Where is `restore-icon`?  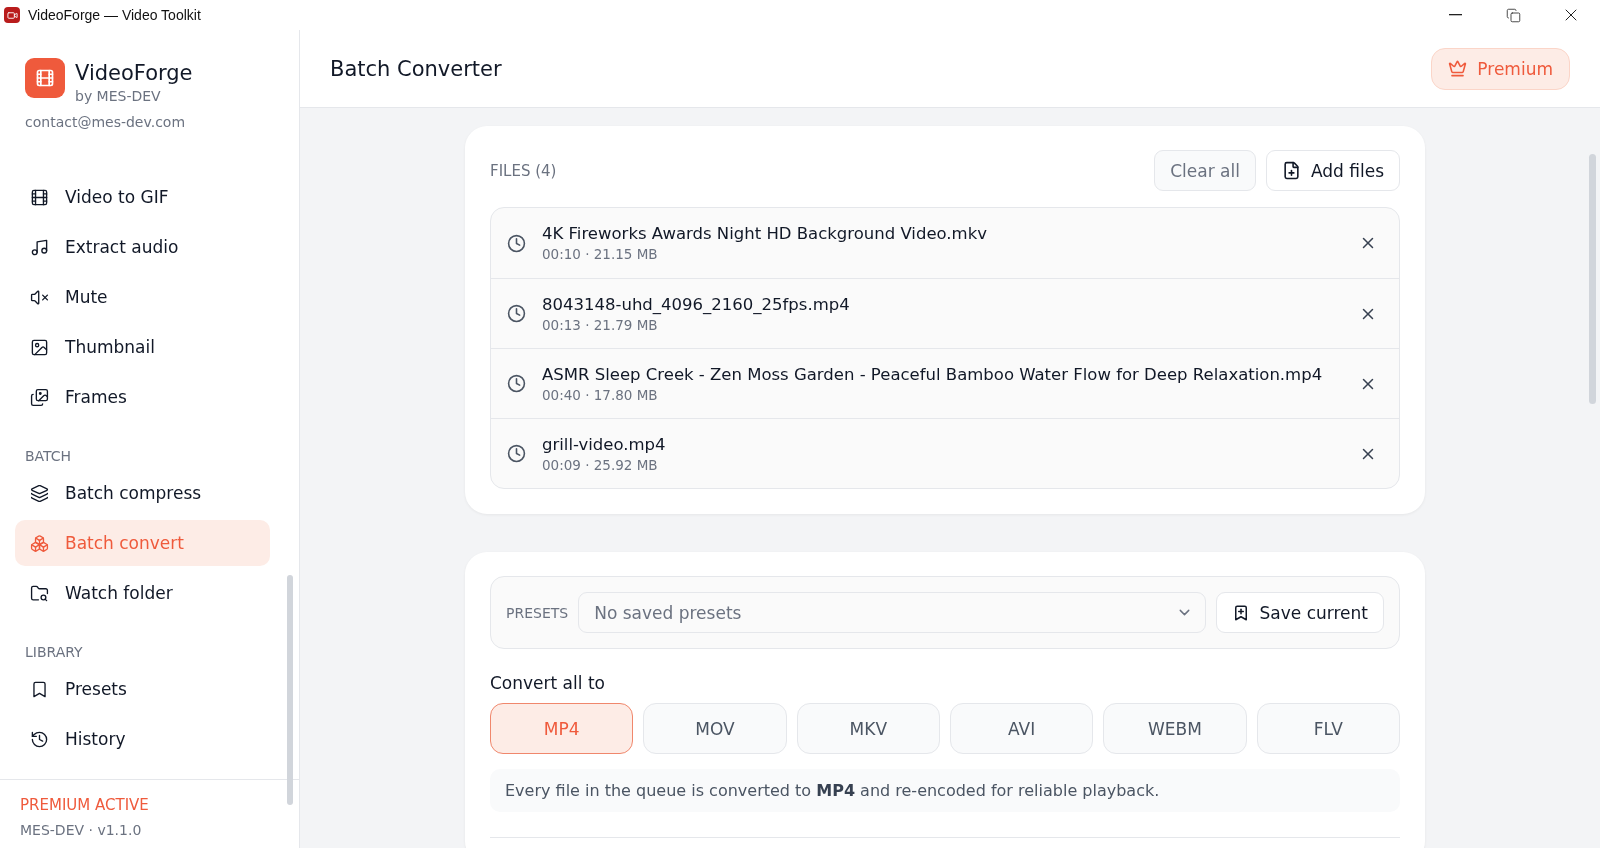 restore-icon is located at coordinates (1513, 15).